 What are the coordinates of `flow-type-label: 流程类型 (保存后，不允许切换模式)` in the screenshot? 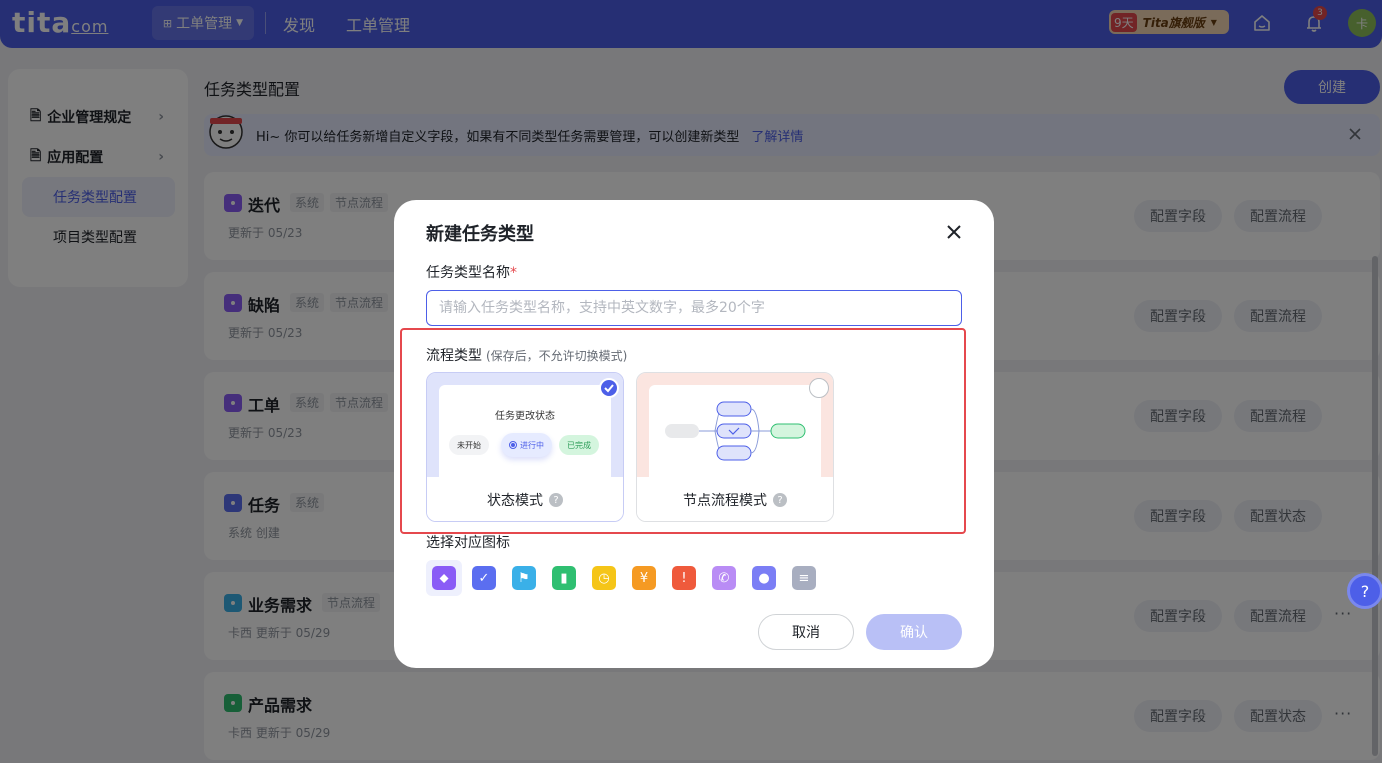 It's located at (527, 356).